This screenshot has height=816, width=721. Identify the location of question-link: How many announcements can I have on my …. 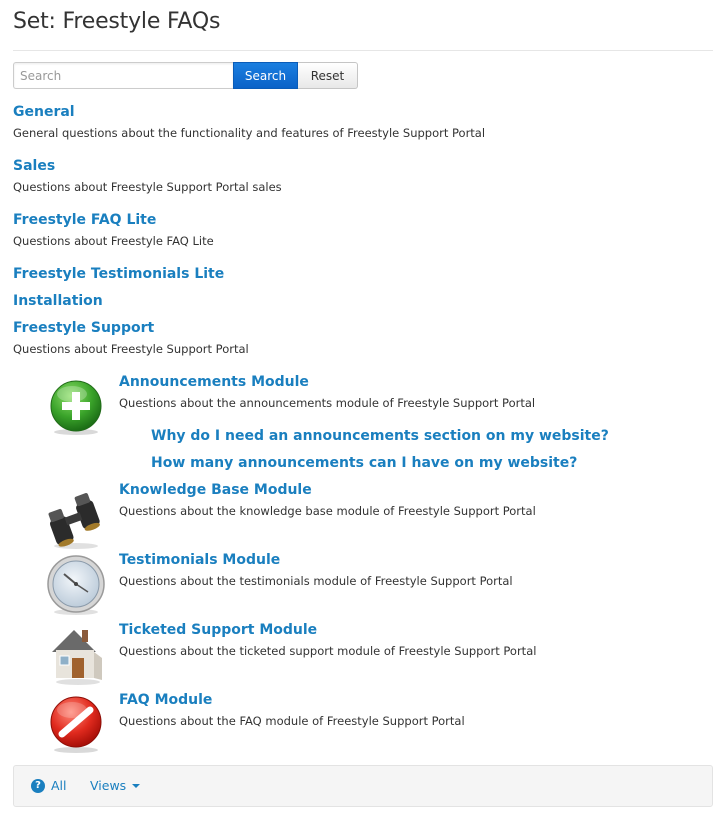
(364, 463).